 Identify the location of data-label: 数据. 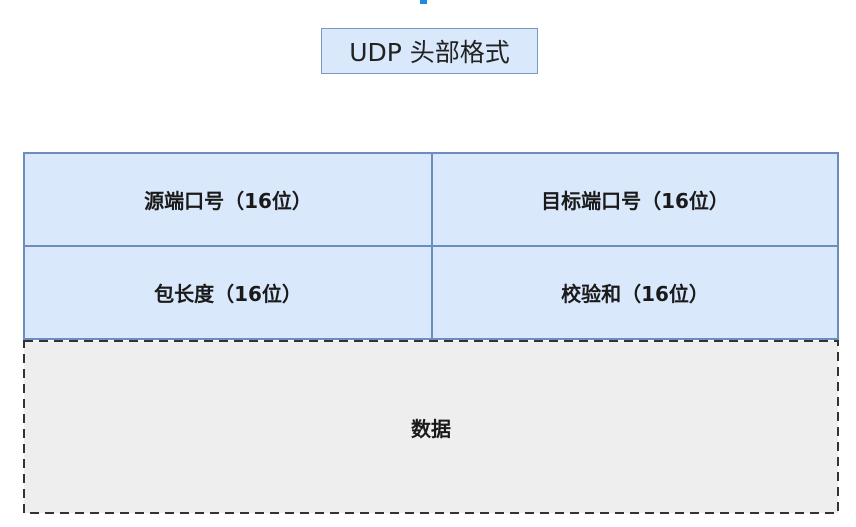
(431, 428).